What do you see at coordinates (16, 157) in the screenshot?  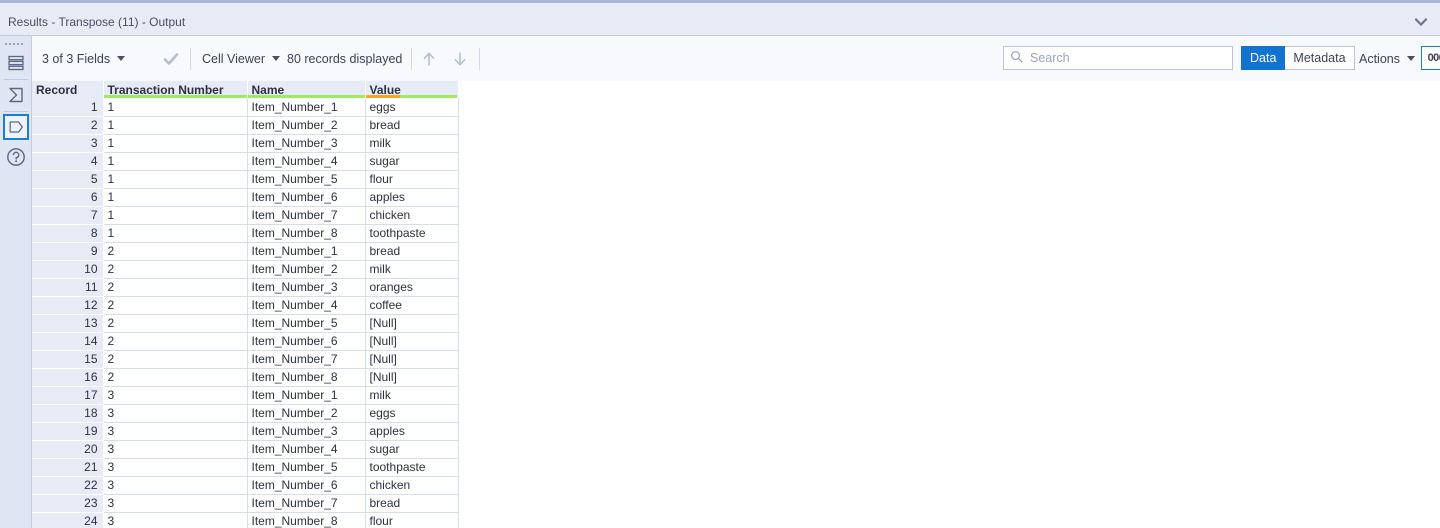 I see `help-question-icon` at bounding box center [16, 157].